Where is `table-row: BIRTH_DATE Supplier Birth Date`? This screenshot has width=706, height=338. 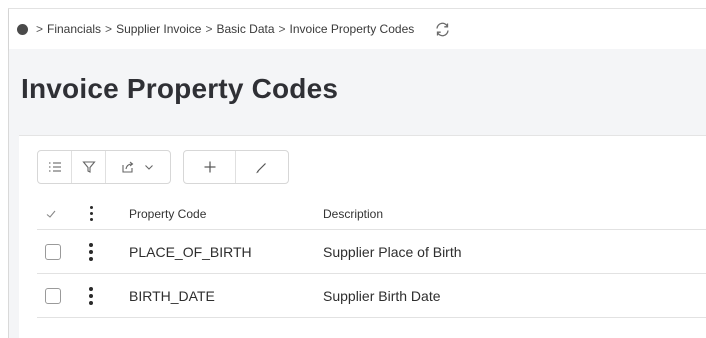
table-row: BIRTH_DATE Supplier Birth Date is located at coordinates (371, 296).